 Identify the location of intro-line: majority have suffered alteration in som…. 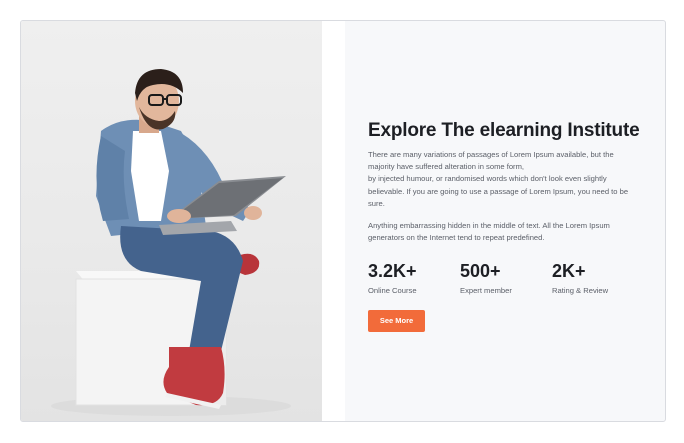
(446, 167).